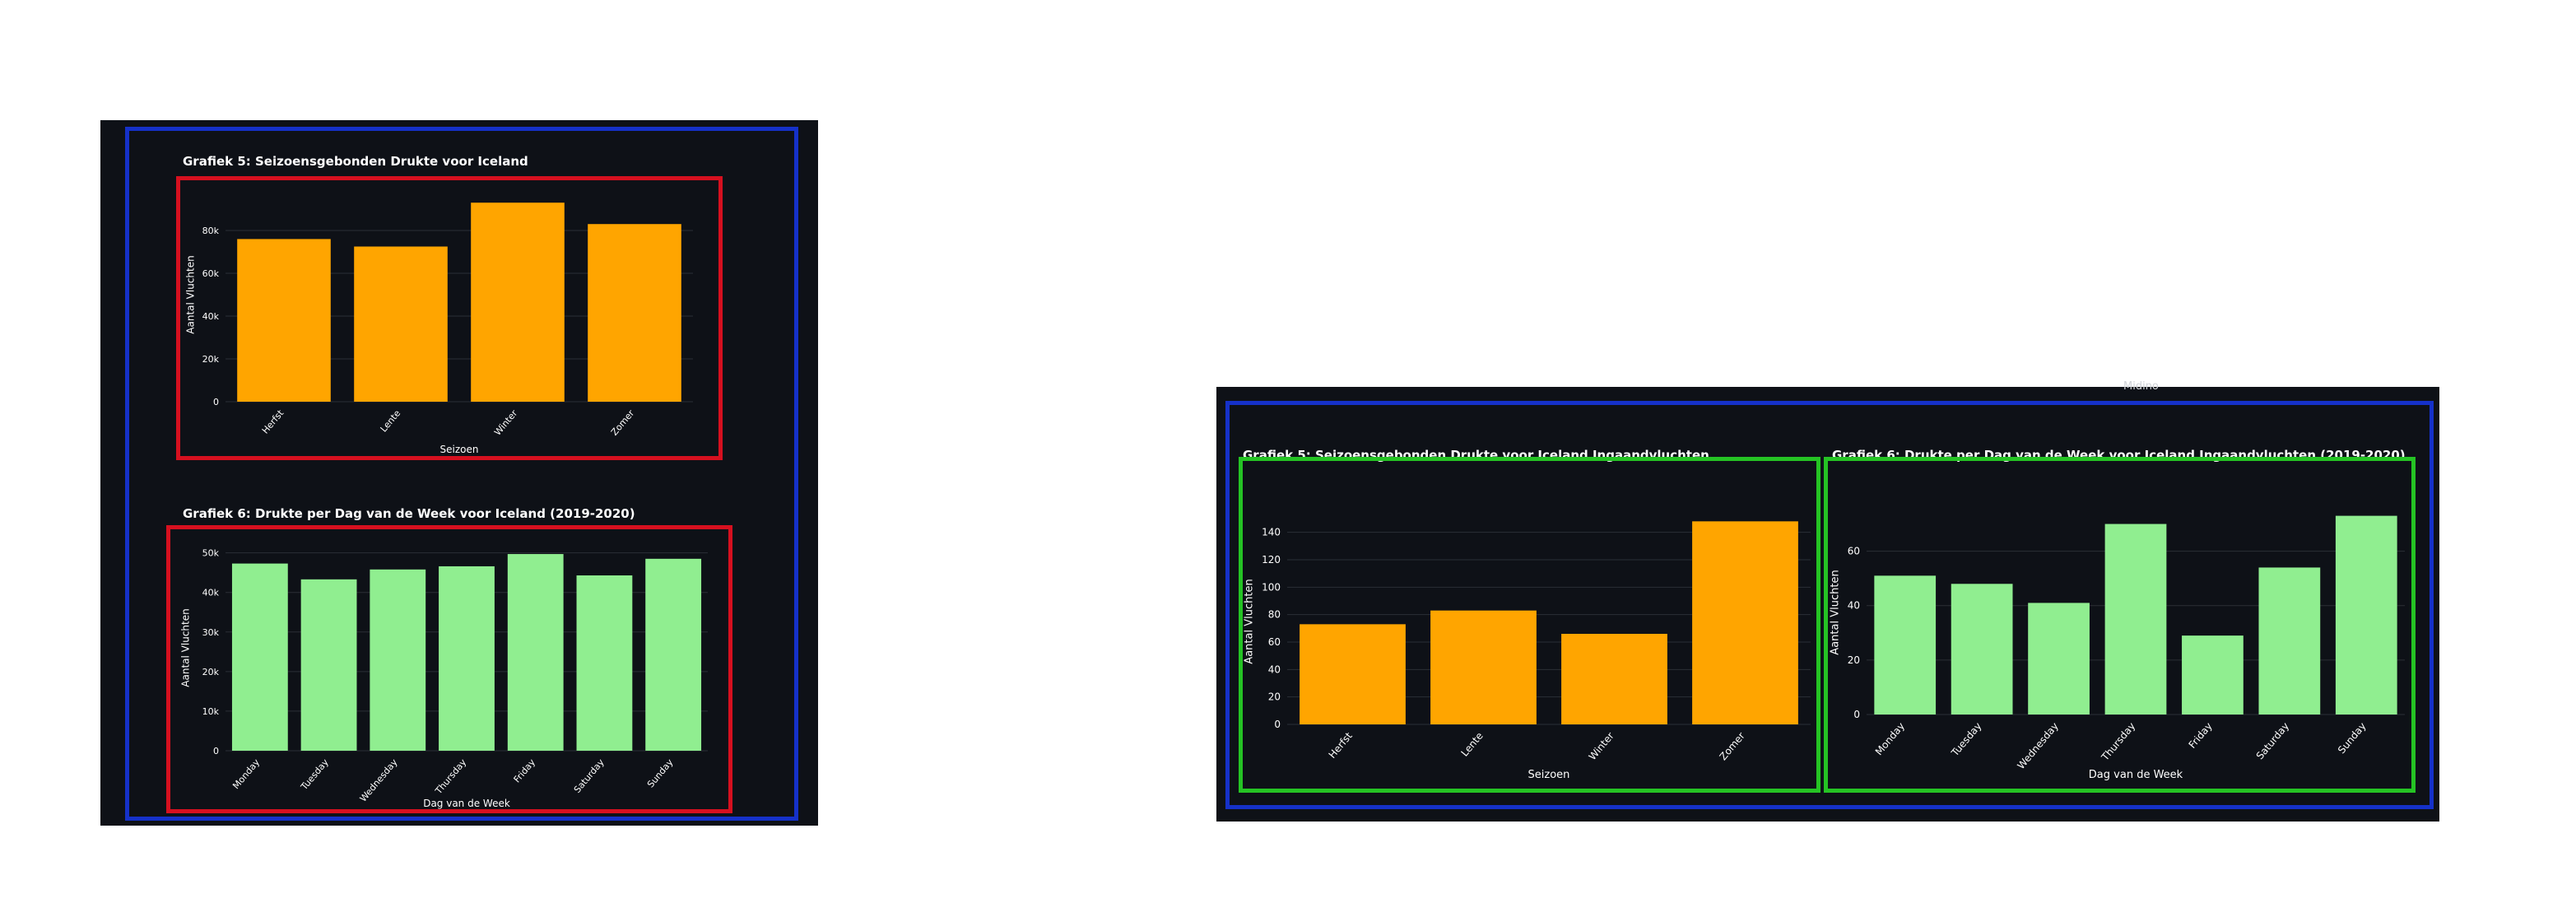  What do you see at coordinates (211, 553) in the screenshot?
I see `y-tick-label: 50k` at bounding box center [211, 553].